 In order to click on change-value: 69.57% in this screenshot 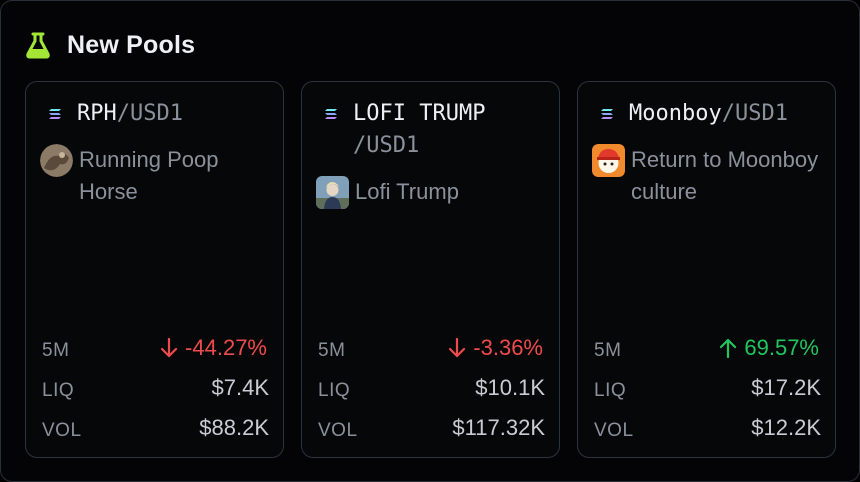, I will do `click(768, 348)`.